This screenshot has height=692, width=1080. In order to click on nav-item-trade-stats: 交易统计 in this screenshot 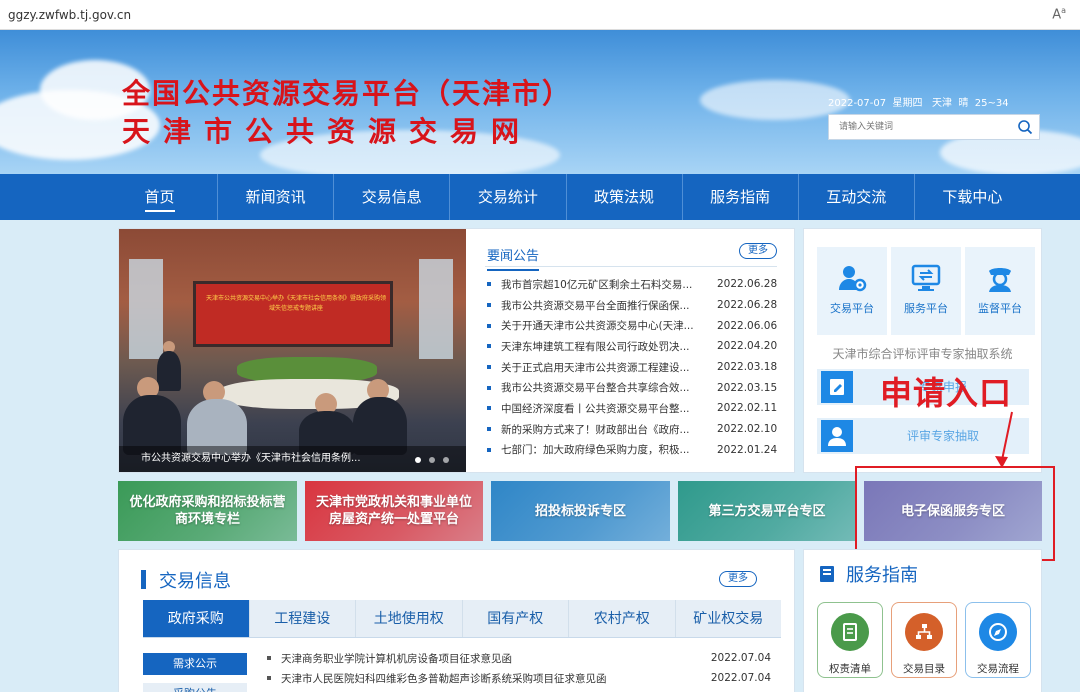, I will do `click(508, 197)`.